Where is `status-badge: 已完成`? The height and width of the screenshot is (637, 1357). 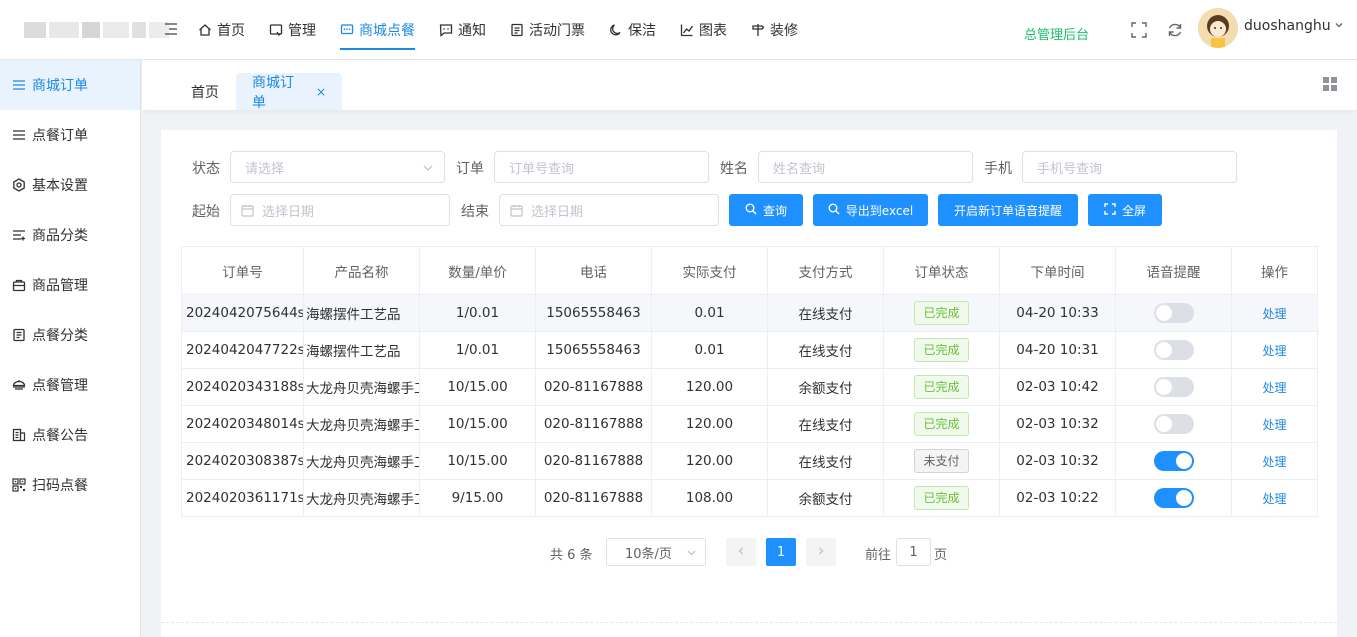 status-badge: 已完成 is located at coordinates (941, 350).